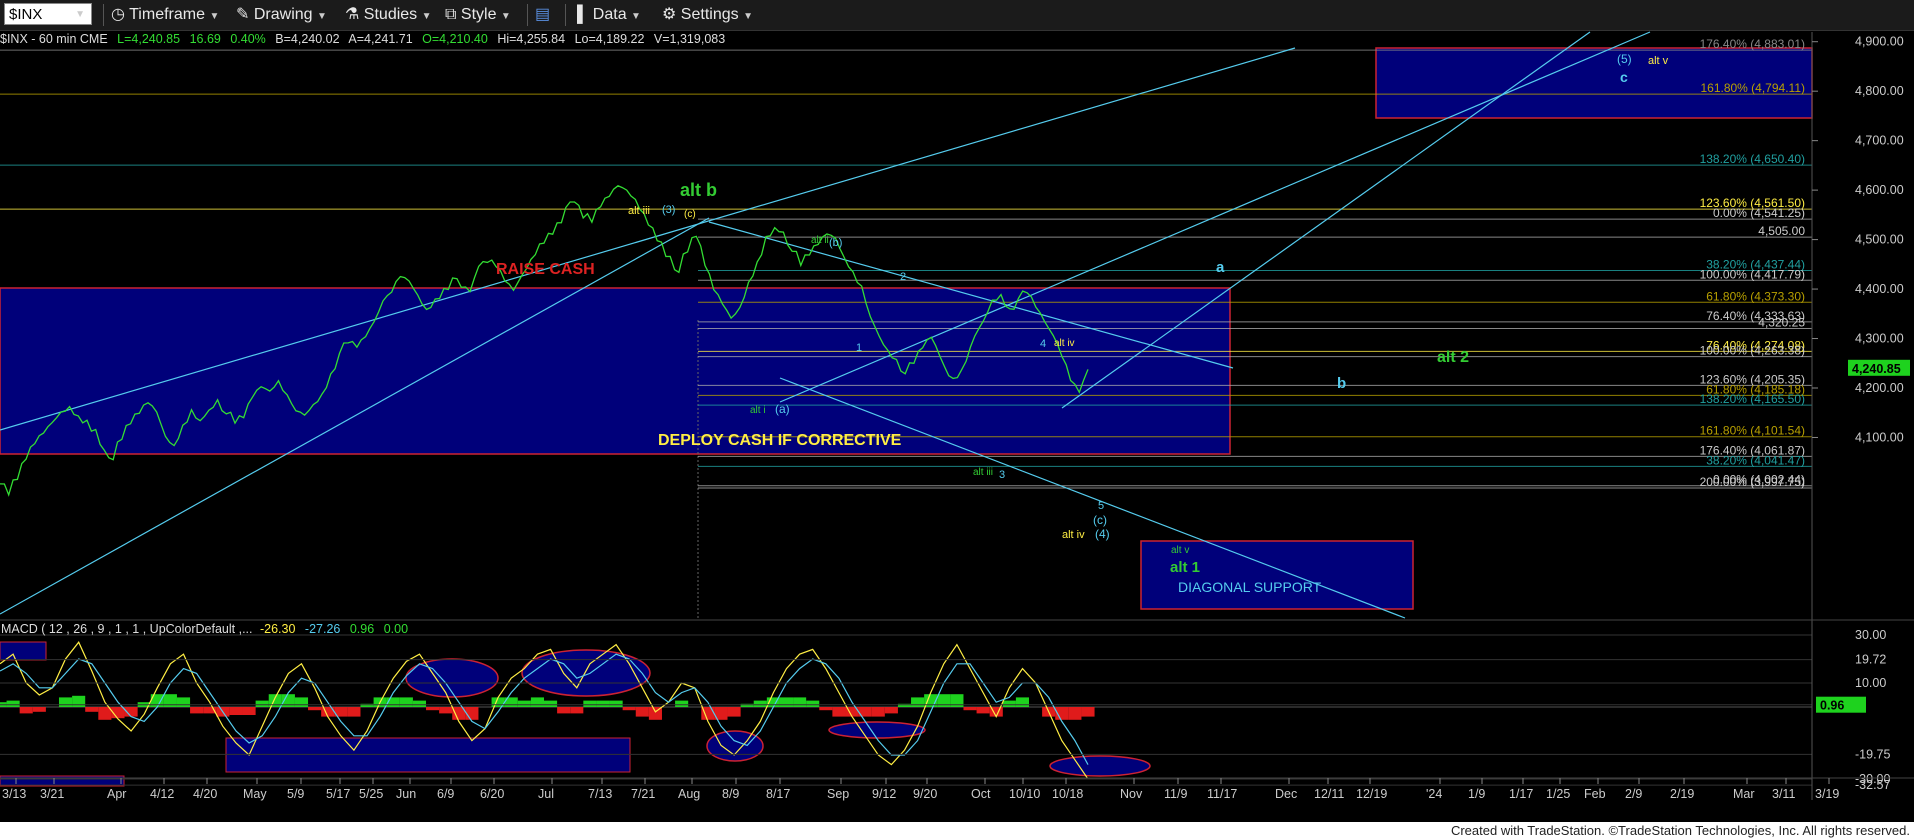 Image resolution: width=1914 pixels, height=840 pixels. I want to click on fib-level-label: 176.40% (4,883.01), so click(1752, 44).